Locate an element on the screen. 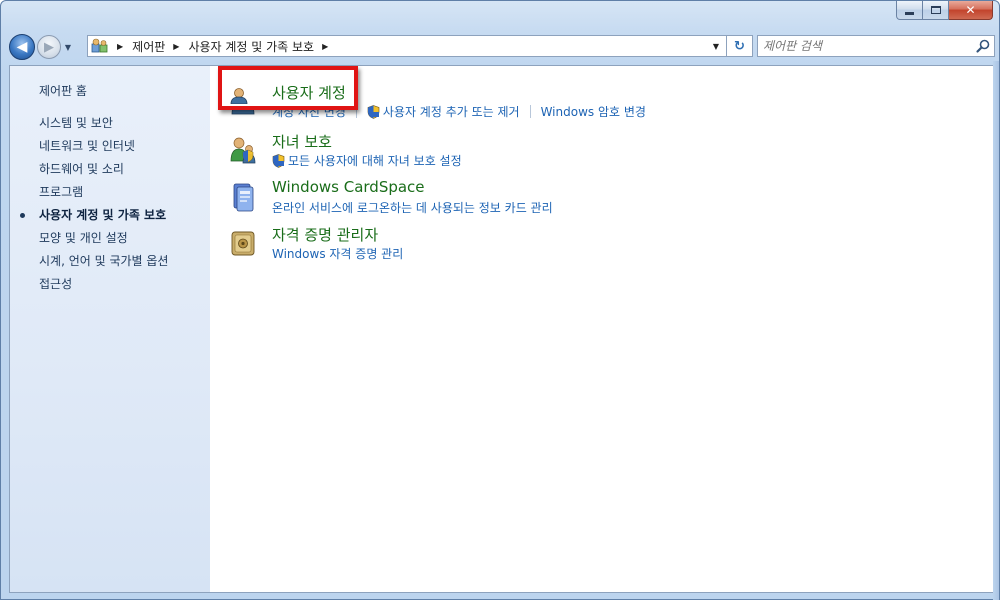  address-bar: ▶ 제어판 ▶ 사용자 계정 및 가족 보호 ▶ ▼ is located at coordinates (407, 46).